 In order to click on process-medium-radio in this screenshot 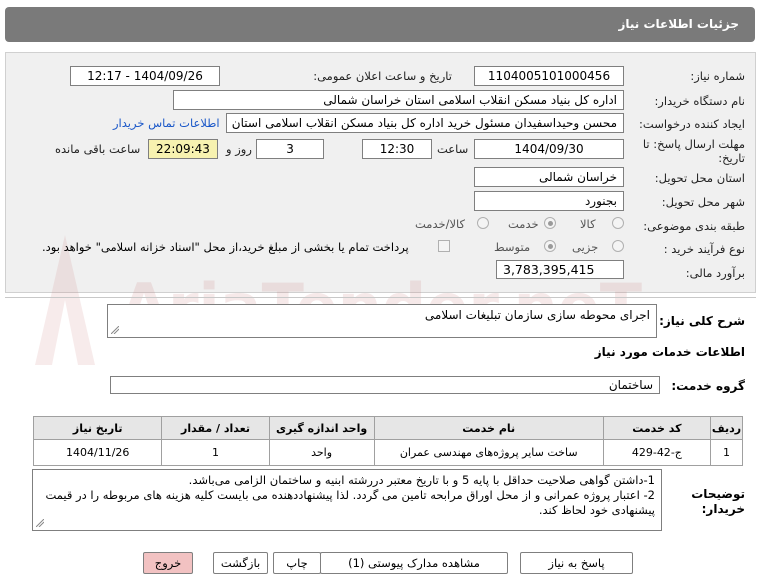, I will do `click(550, 246)`.